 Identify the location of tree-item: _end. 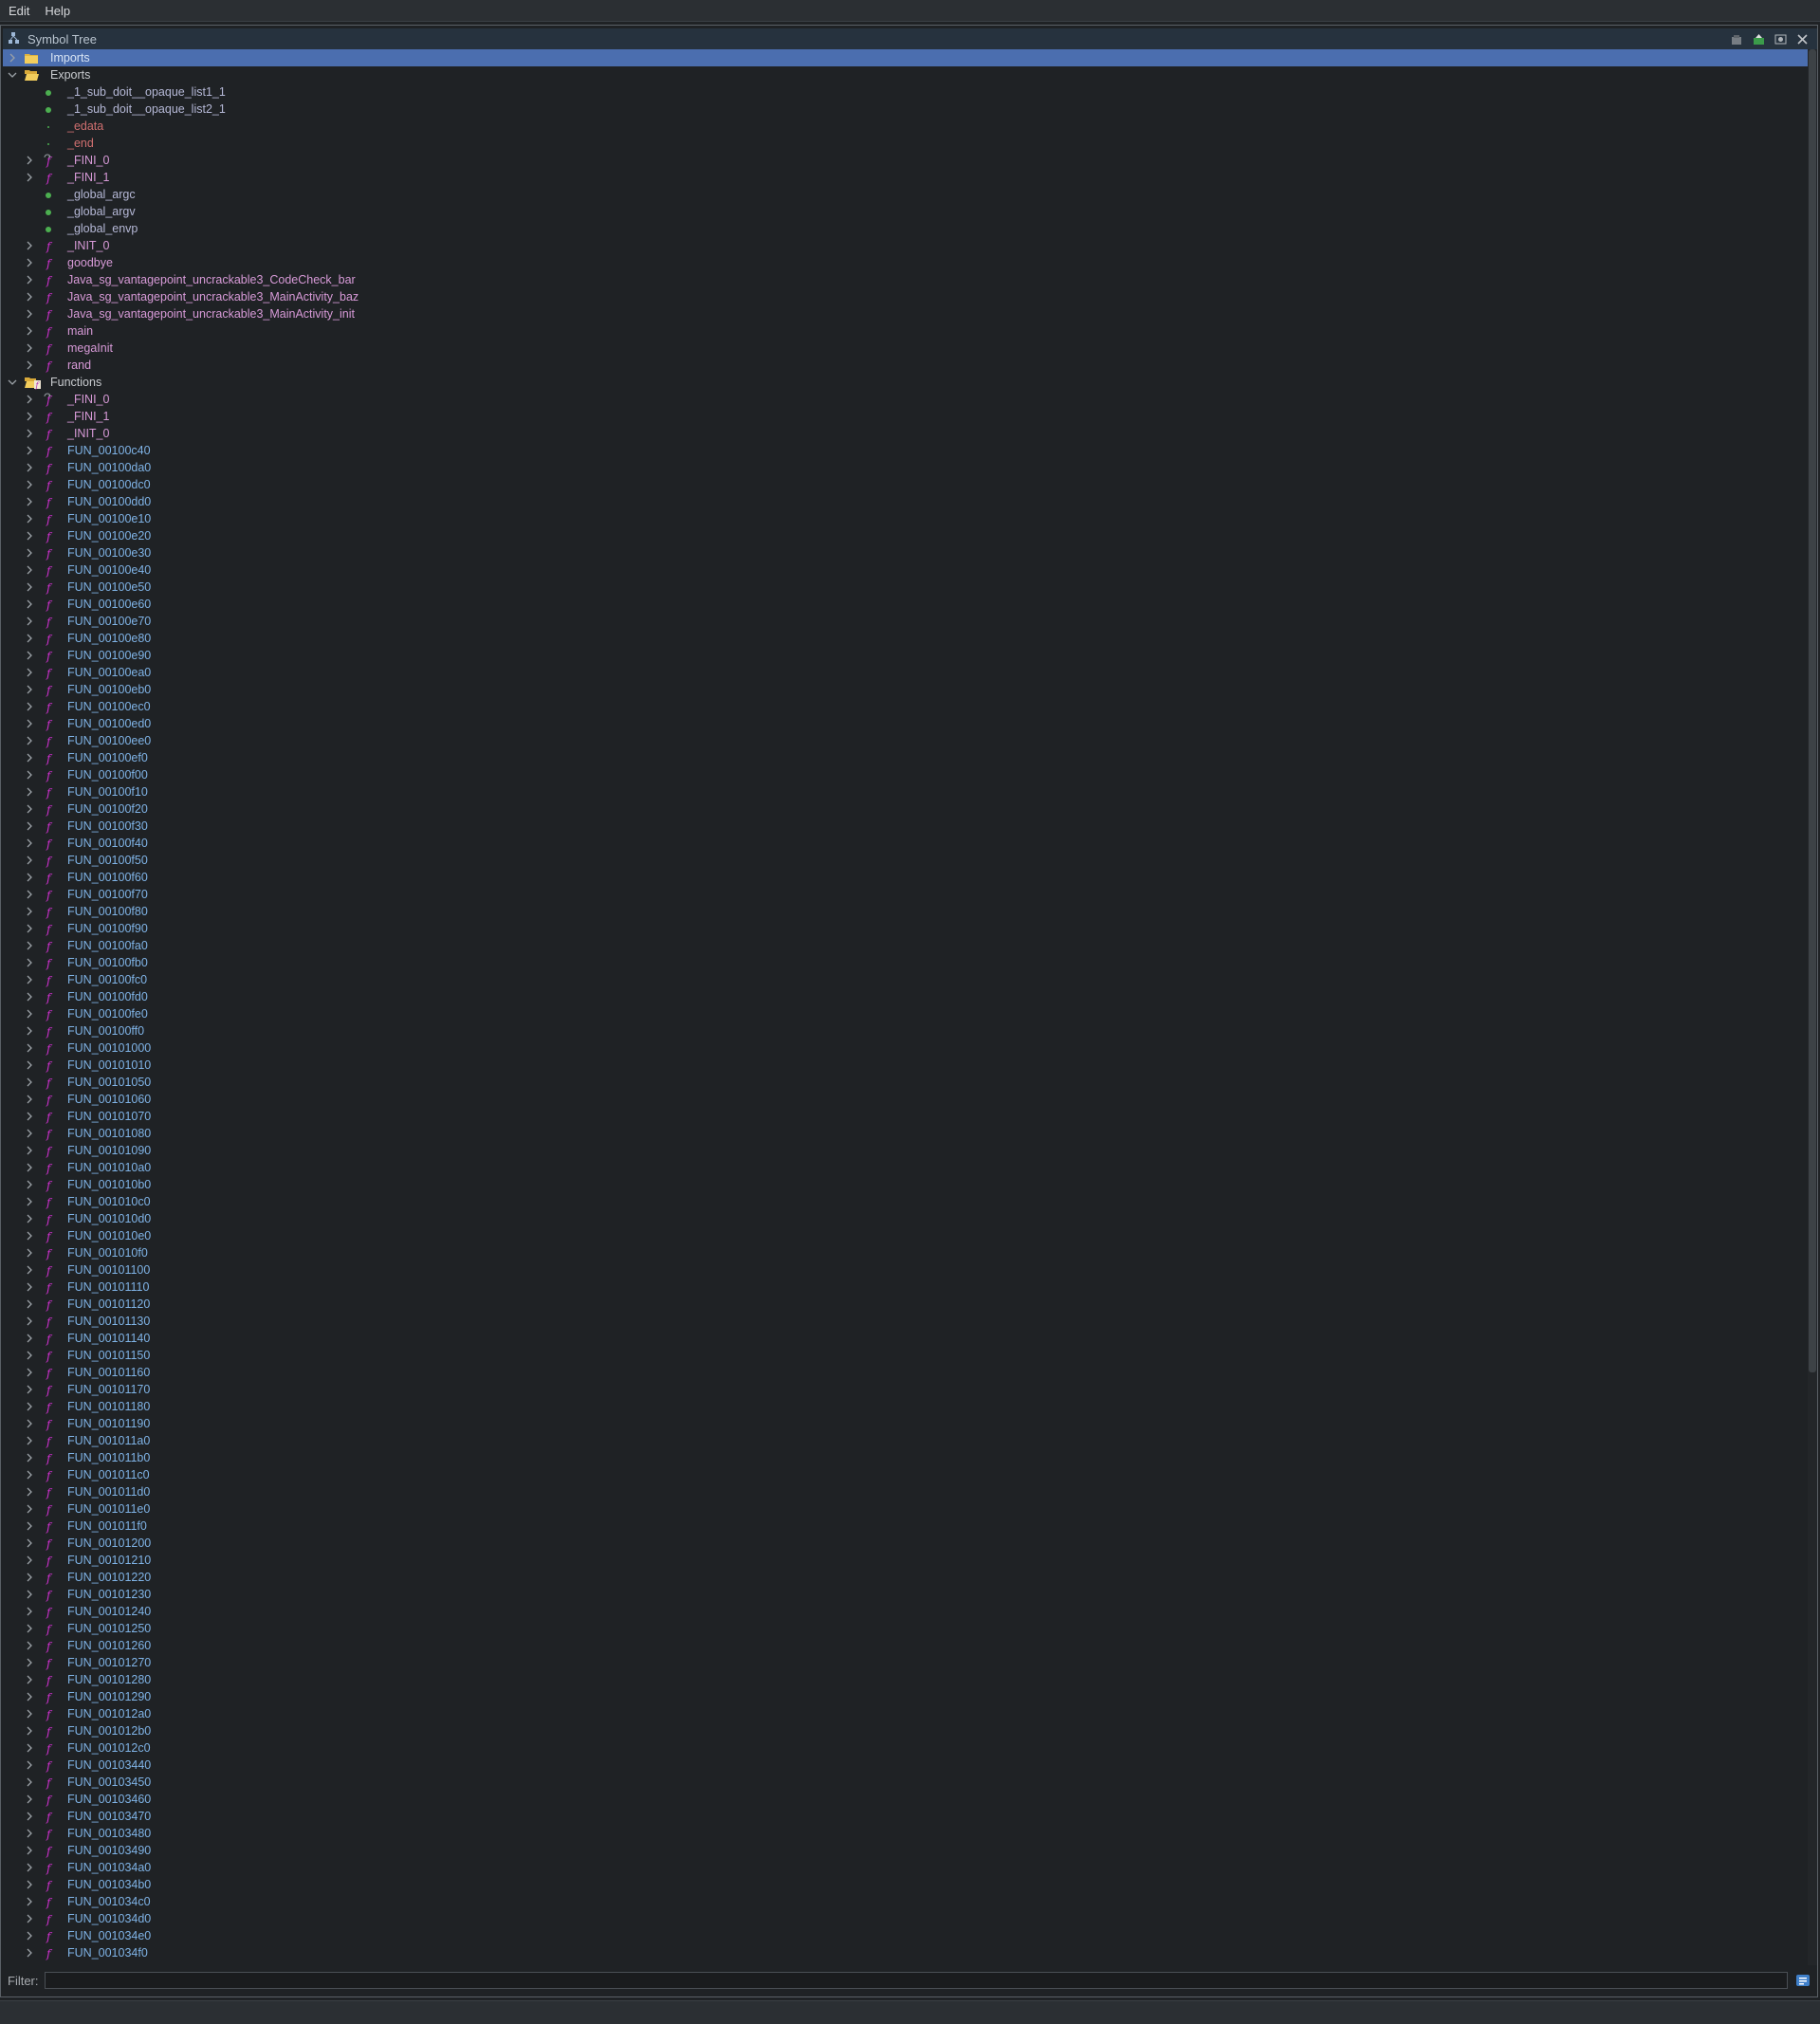
(906, 143).